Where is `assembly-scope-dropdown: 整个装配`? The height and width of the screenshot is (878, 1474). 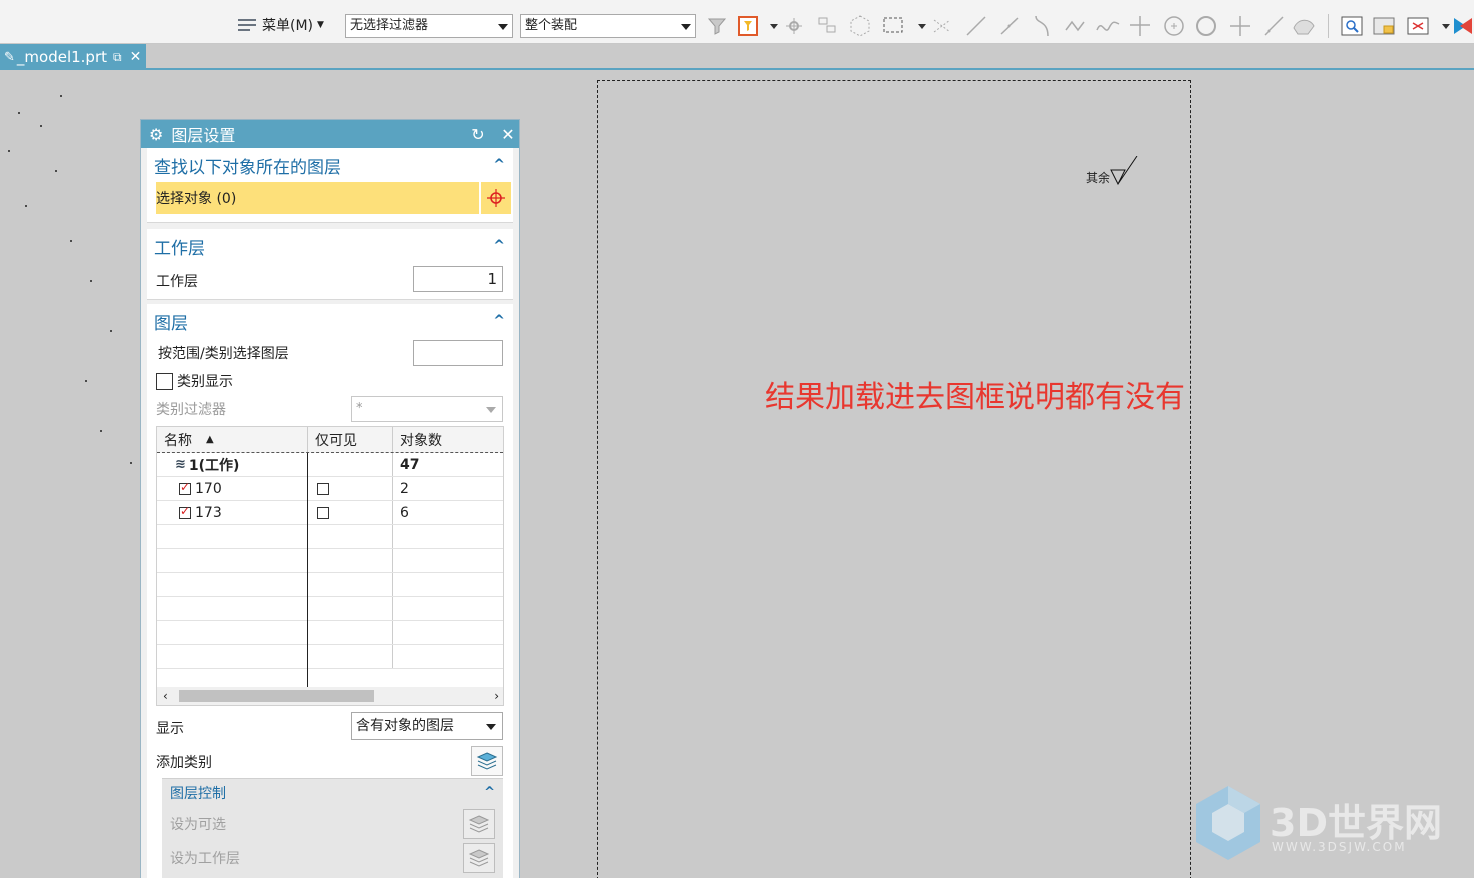 assembly-scope-dropdown: 整个装配 is located at coordinates (608, 26).